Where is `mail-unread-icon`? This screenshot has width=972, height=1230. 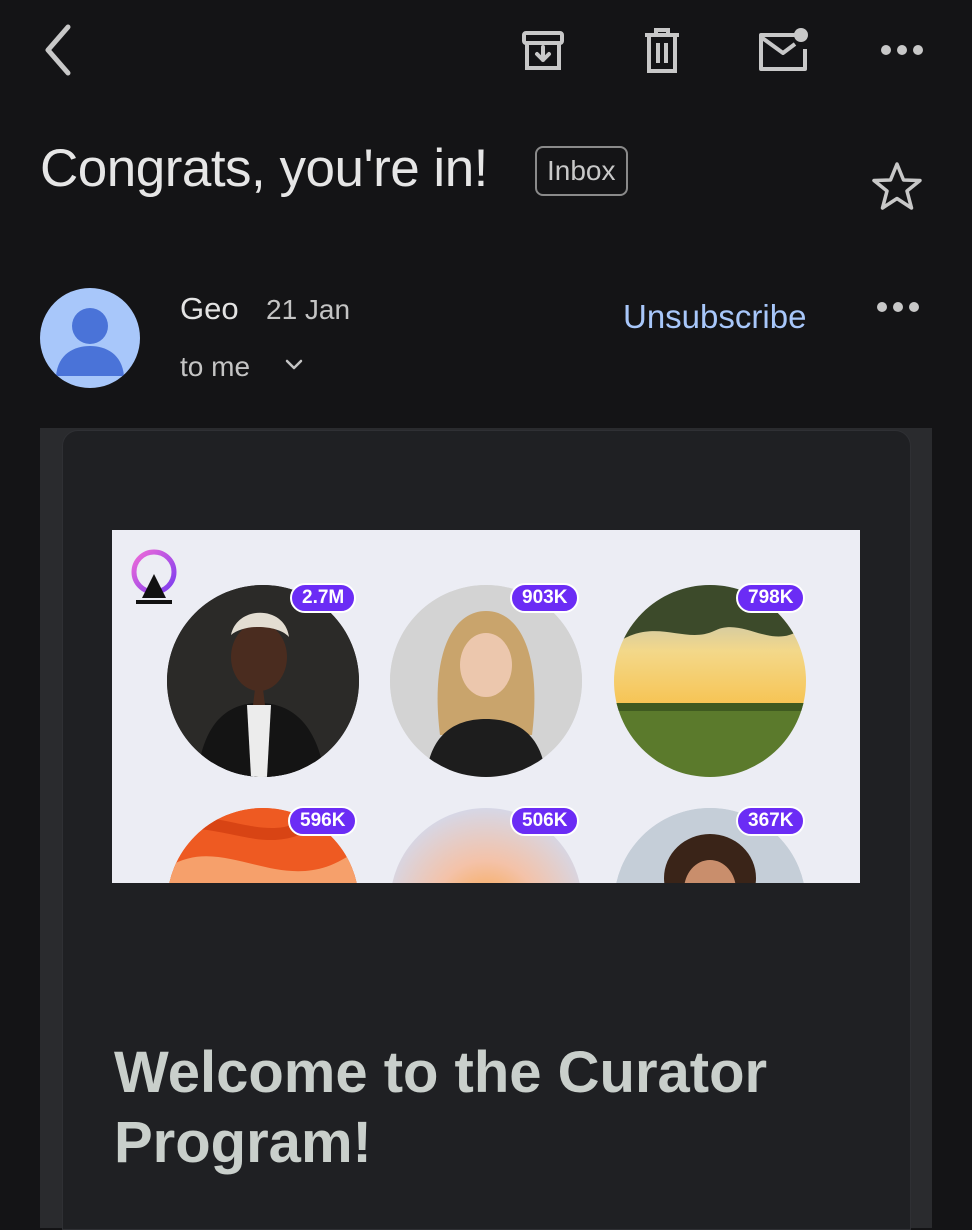
mail-unread-icon is located at coordinates (783, 49).